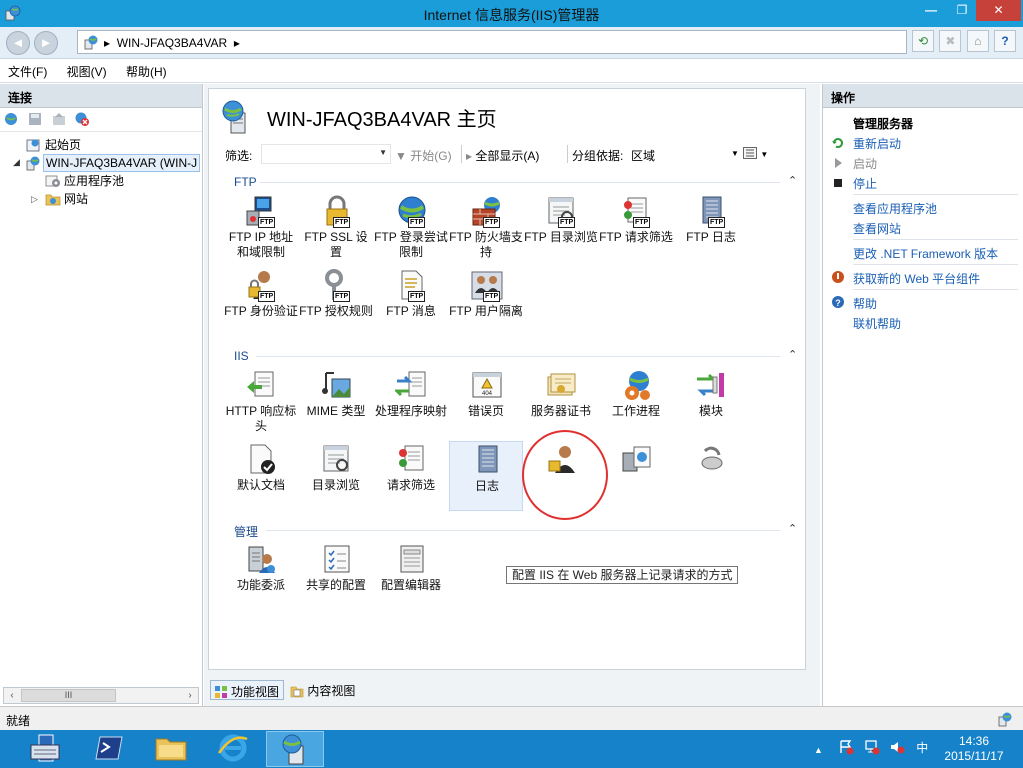  I want to click on action-center-icon, so click(846, 748).